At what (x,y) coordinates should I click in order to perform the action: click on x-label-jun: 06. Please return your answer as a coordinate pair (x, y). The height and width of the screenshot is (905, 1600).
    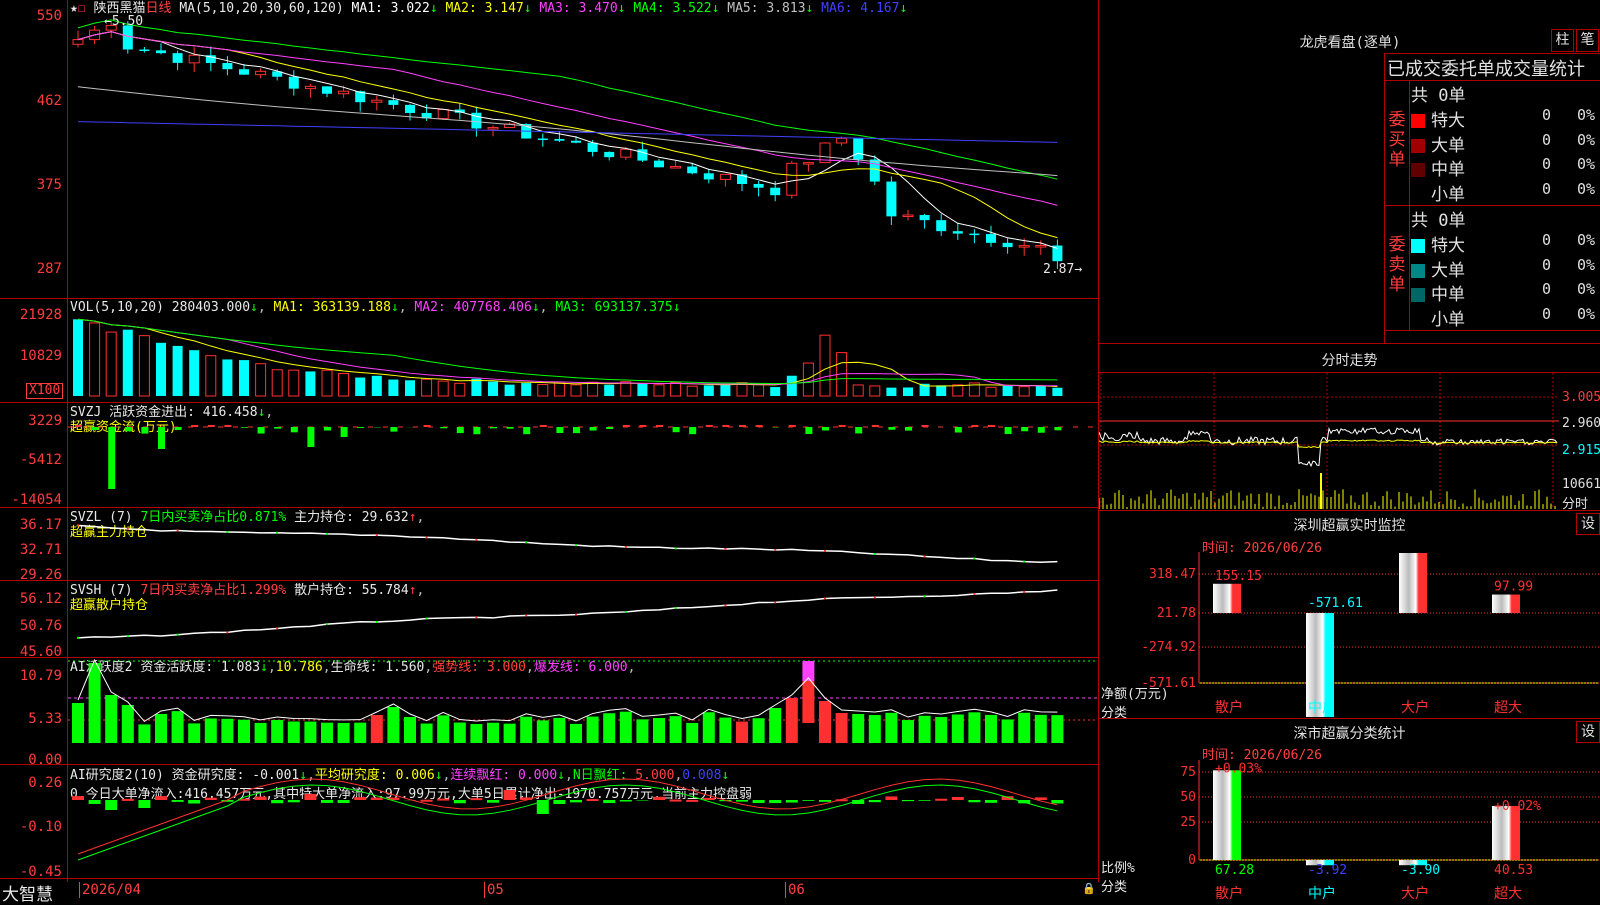
    Looking at the image, I should click on (795, 890).